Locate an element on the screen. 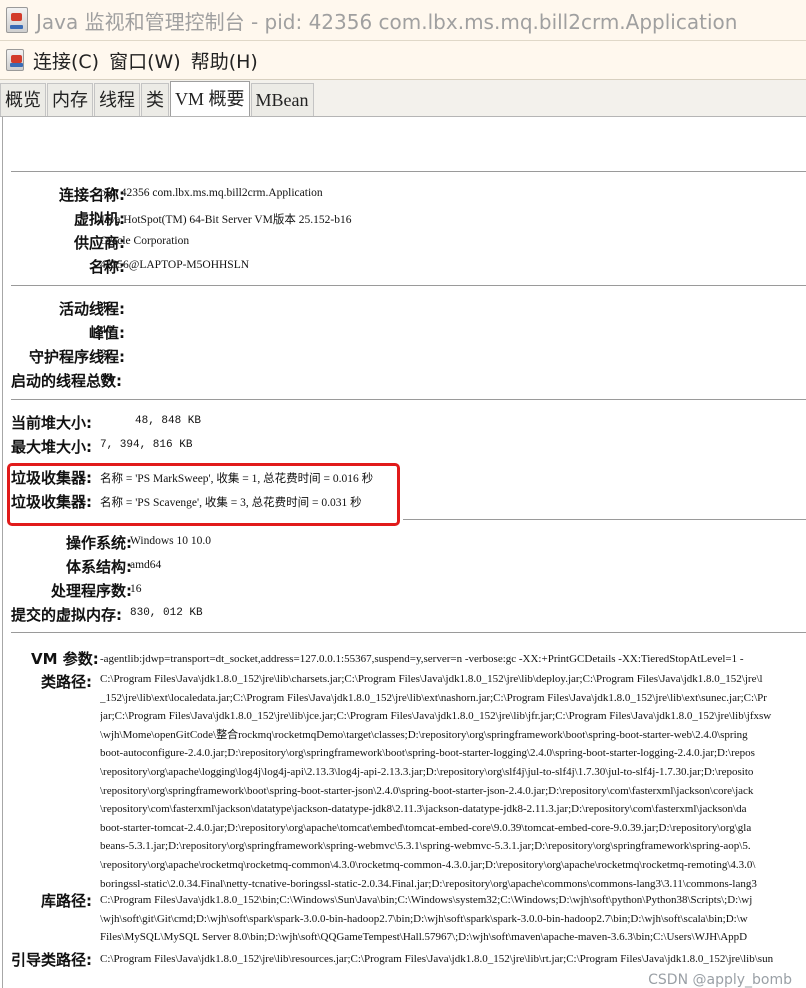 The height and width of the screenshot is (988, 806). menu-bar: 连接(C) 窗口(W) 帮助(H) is located at coordinates (403, 60).